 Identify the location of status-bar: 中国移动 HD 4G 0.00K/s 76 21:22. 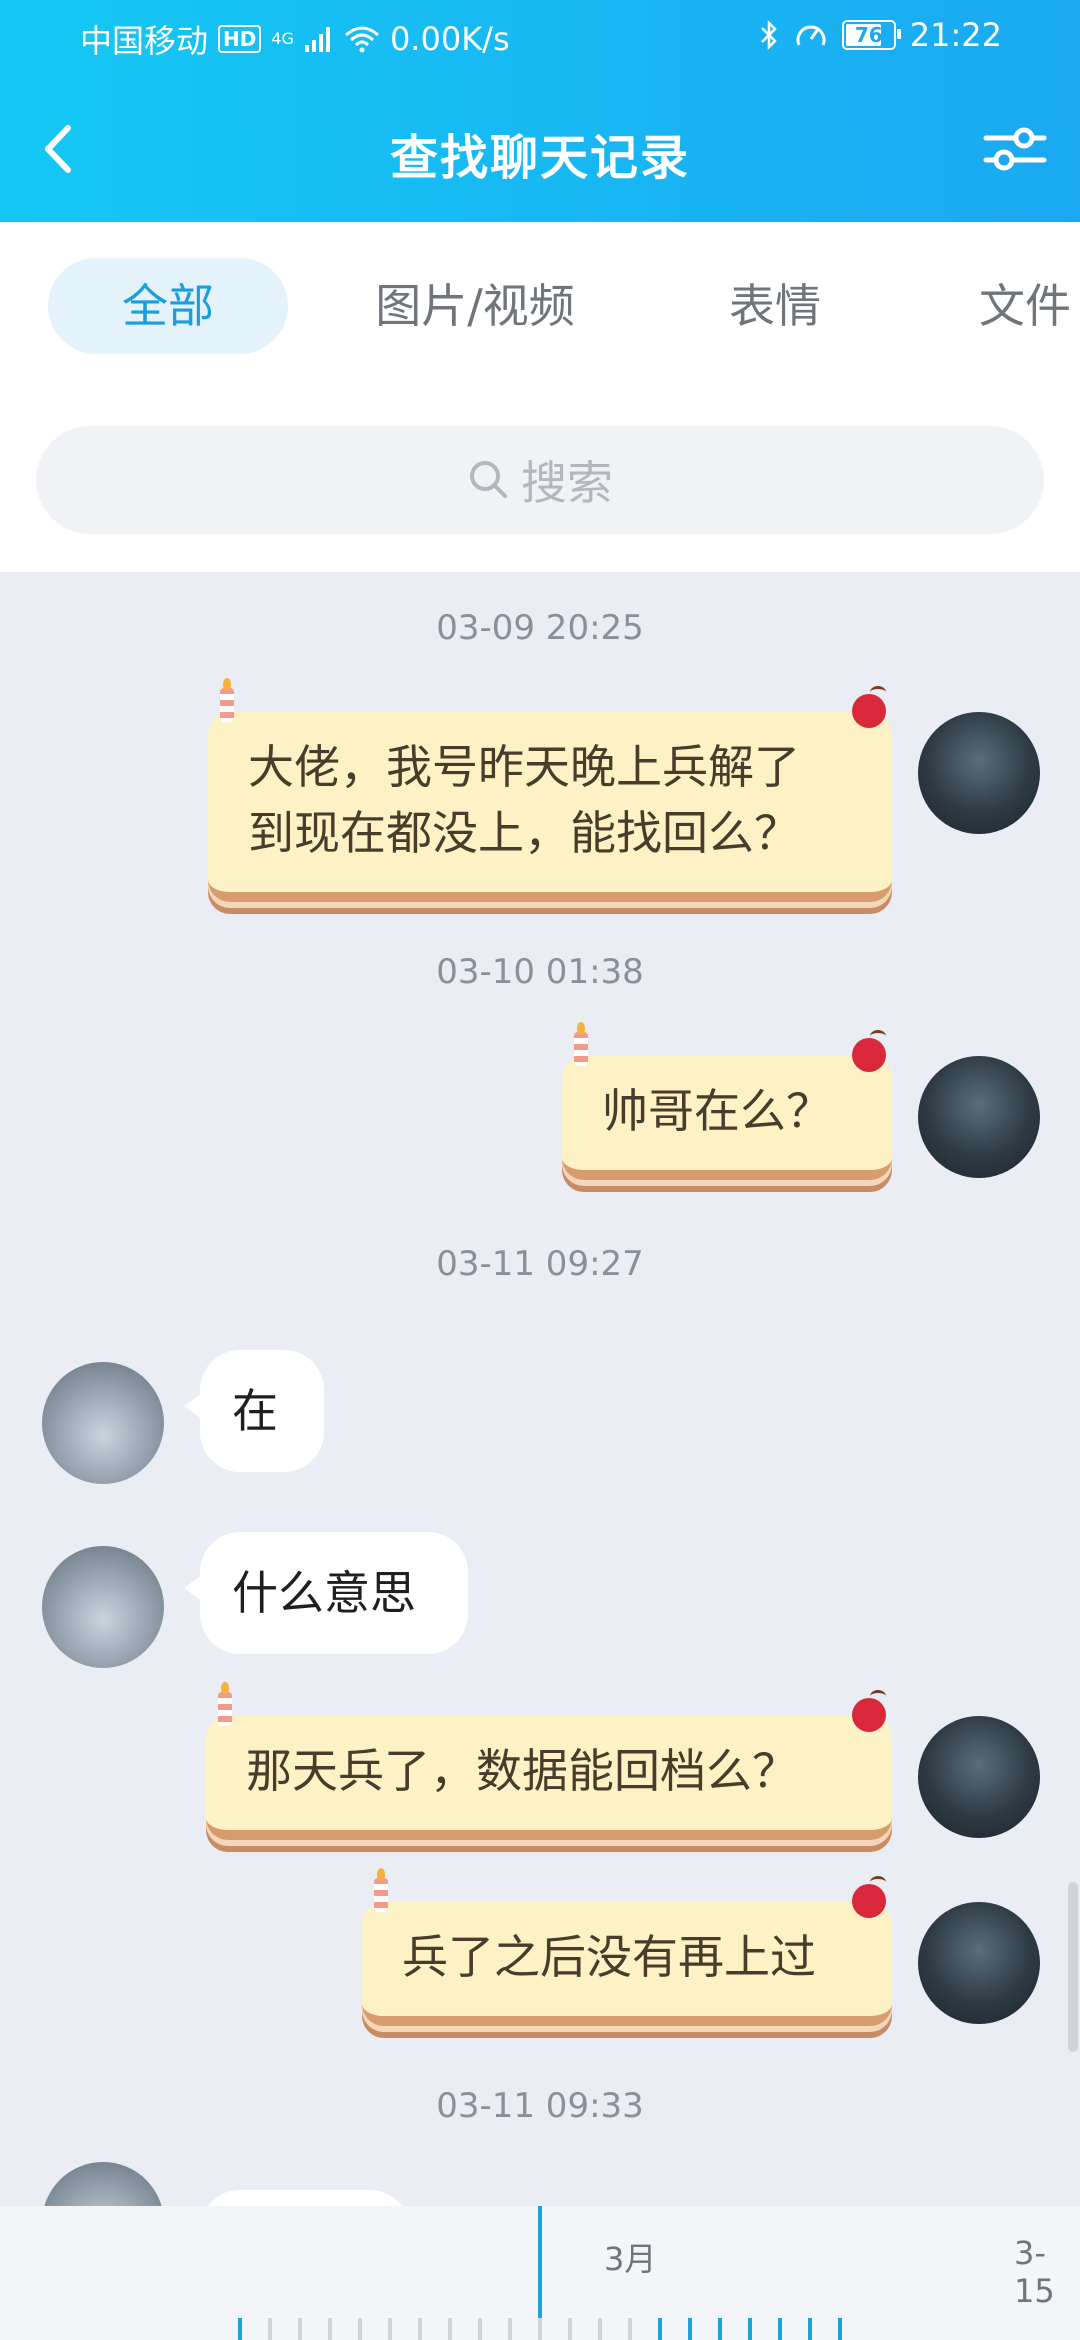
(540, 37).